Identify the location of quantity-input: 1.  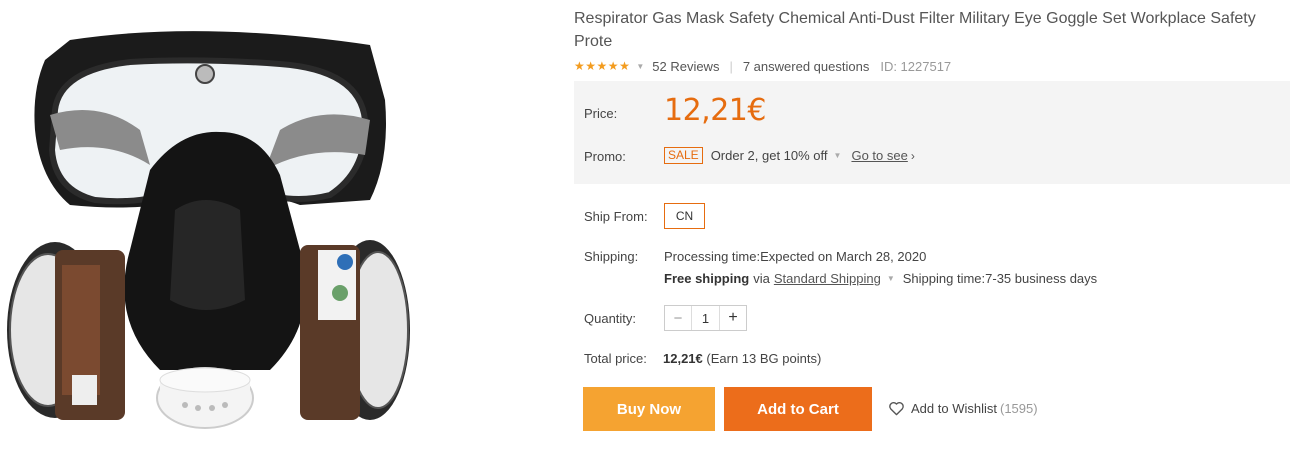
(705, 318).